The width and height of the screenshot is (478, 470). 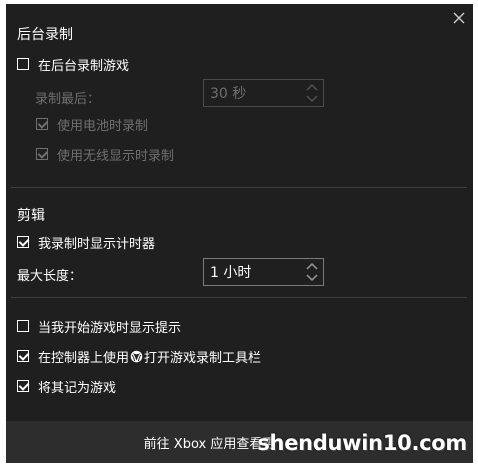 I want to click on checkbox-label: 使用无线显示时录制, so click(x=116, y=156).